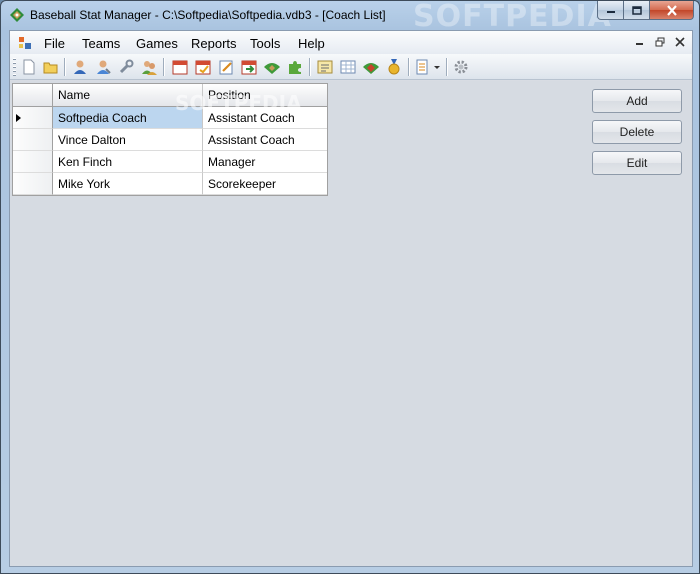 This screenshot has height=574, width=700. What do you see at coordinates (637, 163) in the screenshot?
I see `edit-button: Edit` at bounding box center [637, 163].